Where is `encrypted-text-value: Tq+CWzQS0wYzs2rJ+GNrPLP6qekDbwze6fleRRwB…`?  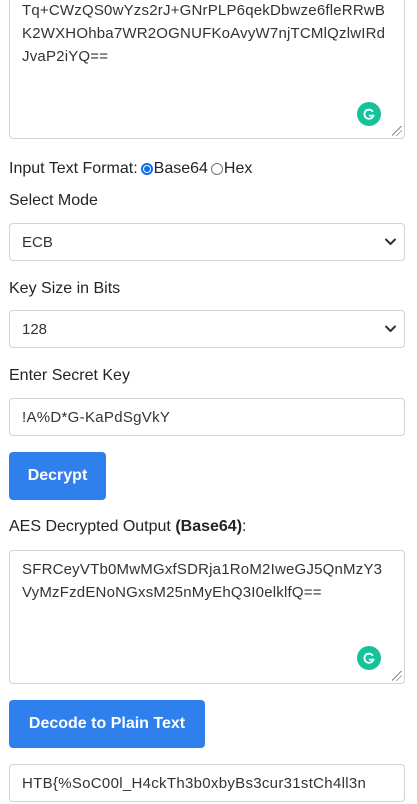 encrypted-text-value: Tq+CWzQS0wYzs2rJ+GNrPLP6qekDbwze6fleRRwB… is located at coordinates (204, 33).